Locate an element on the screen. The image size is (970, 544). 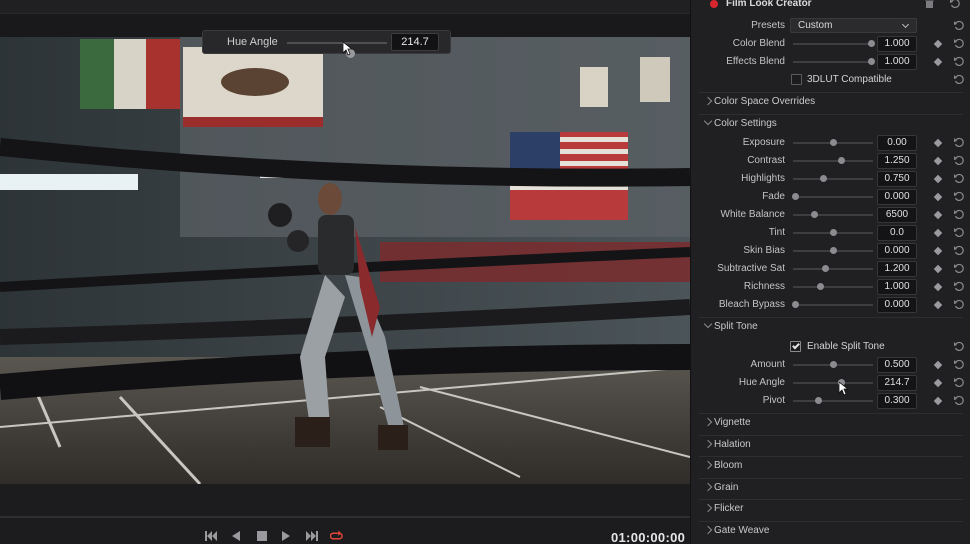
pivot-slider-knob is located at coordinates (818, 400).